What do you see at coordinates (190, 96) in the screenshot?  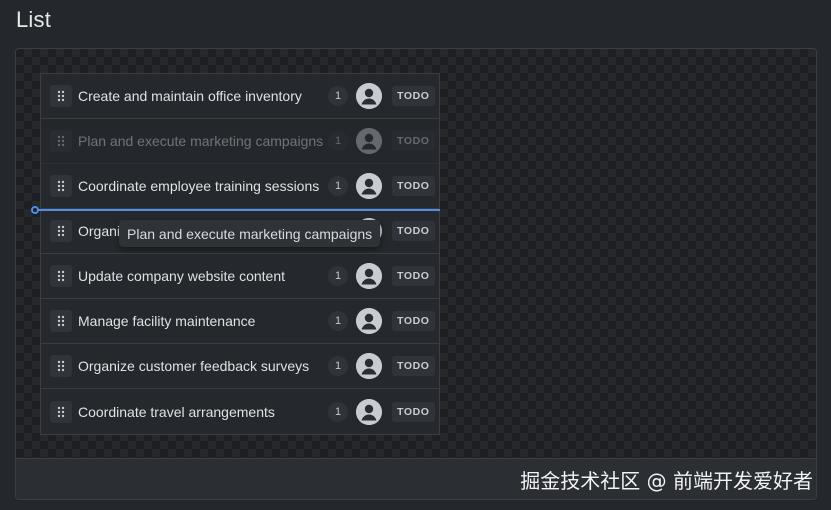 I see `item-title: Create and maintain office inventory` at bounding box center [190, 96].